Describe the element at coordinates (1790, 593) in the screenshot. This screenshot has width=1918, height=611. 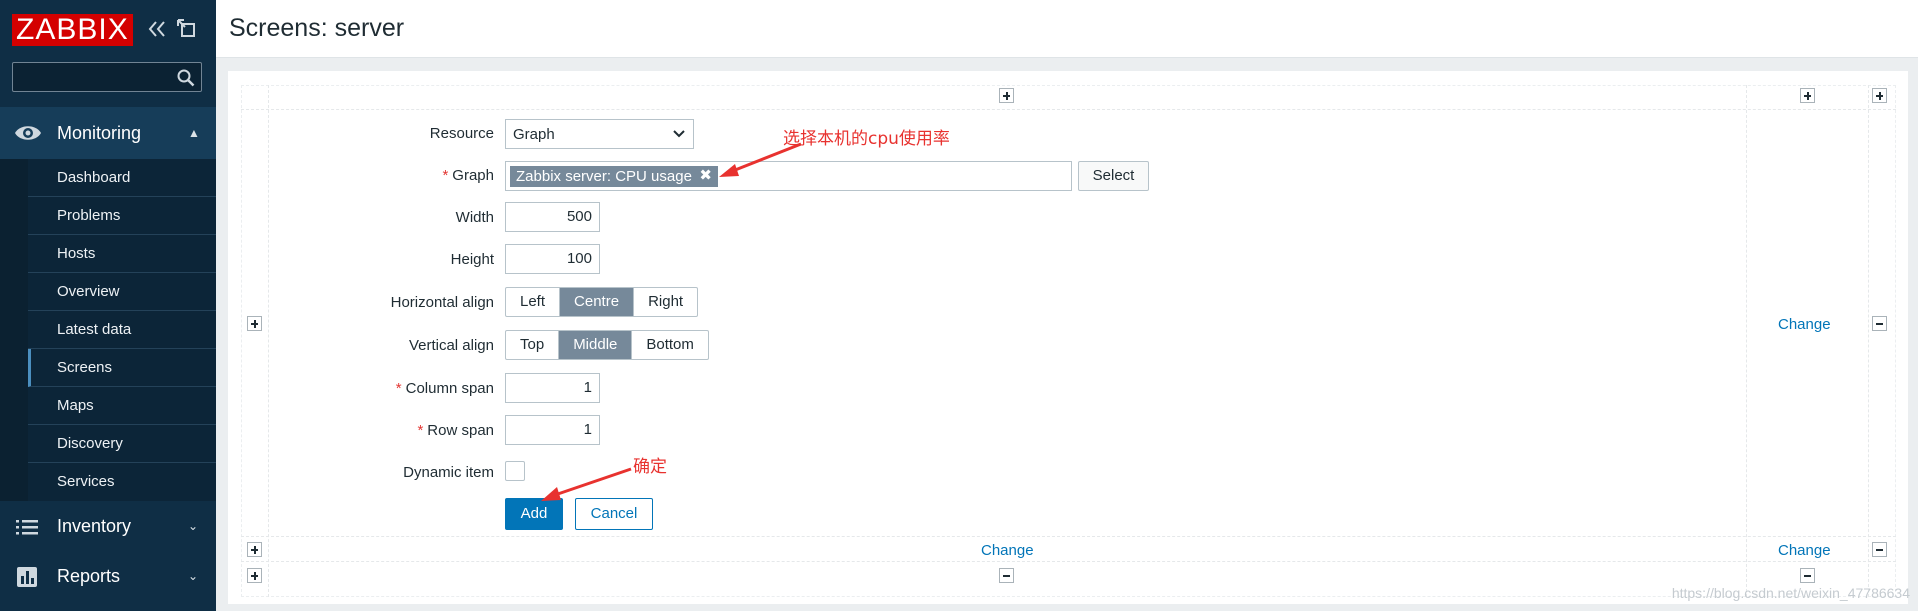
I see `watermark: https://blog.csdn.net/weixin_47786634` at that location.